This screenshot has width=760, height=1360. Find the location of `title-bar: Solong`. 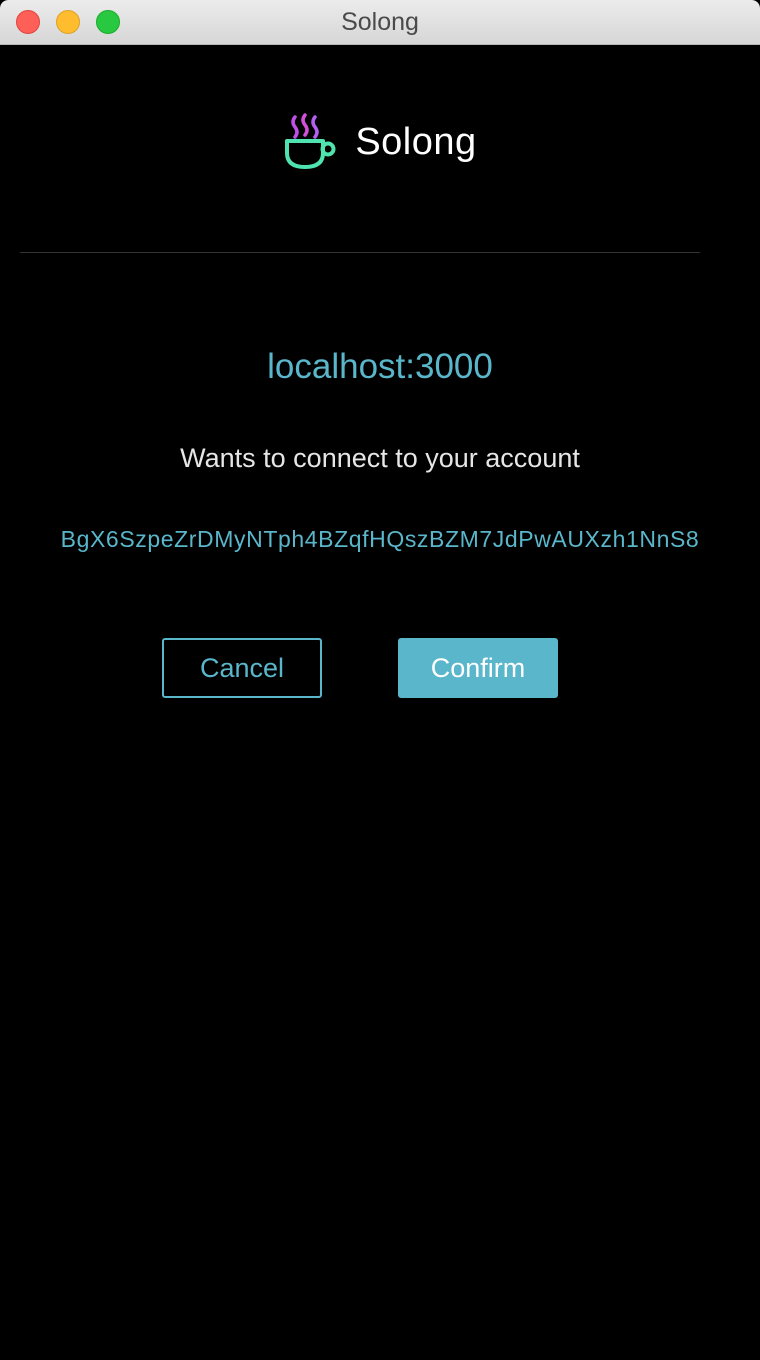

title-bar: Solong is located at coordinates (380, 22).